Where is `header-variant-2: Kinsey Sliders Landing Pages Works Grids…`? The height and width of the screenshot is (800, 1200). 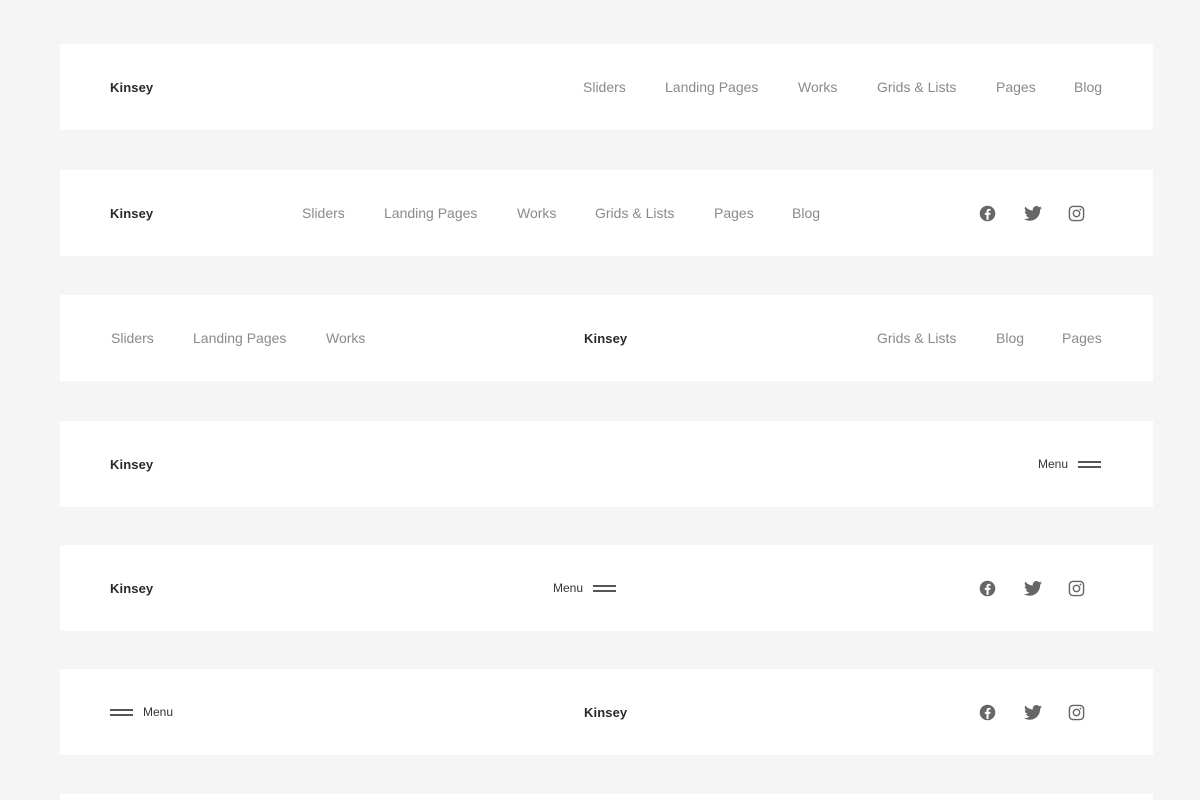 header-variant-2: Kinsey Sliders Landing Pages Works Grids… is located at coordinates (606, 213).